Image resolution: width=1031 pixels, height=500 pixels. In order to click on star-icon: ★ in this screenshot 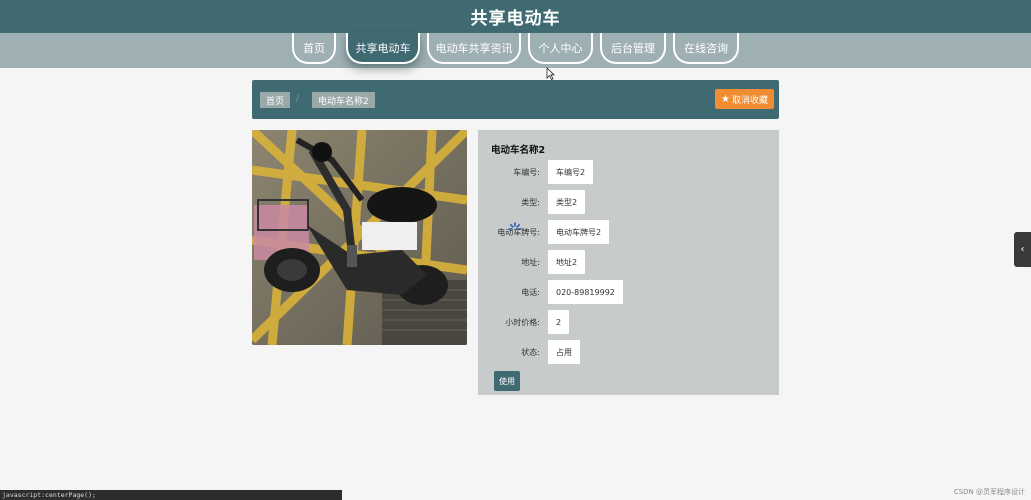, I will do `click(725, 99)`.